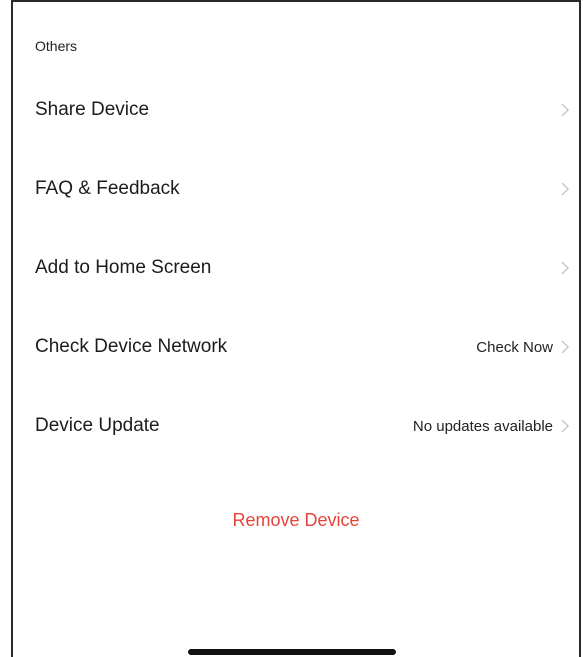 The height and width of the screenshot is (657, 583). Describe the element at coordinates (296, 110) in the screenshot. I see `share-device-row: Share Device` at that location.